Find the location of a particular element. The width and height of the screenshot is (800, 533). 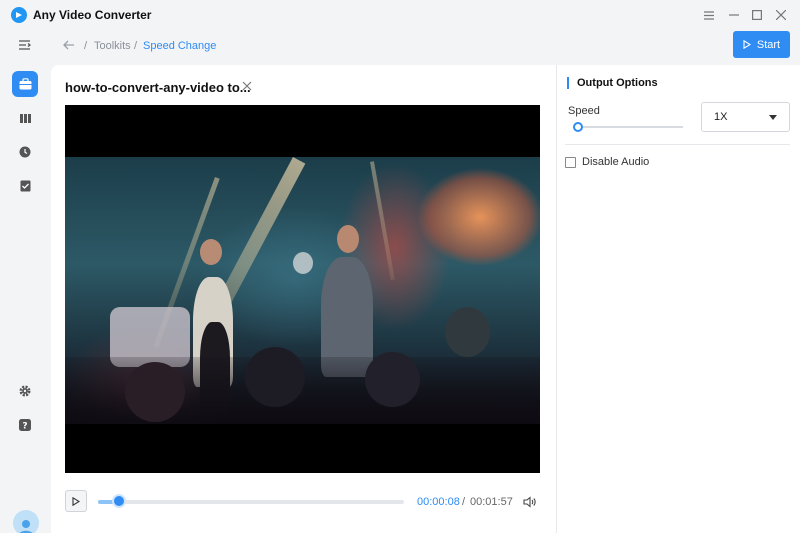

task-icon is located at coordinates (25, 186).